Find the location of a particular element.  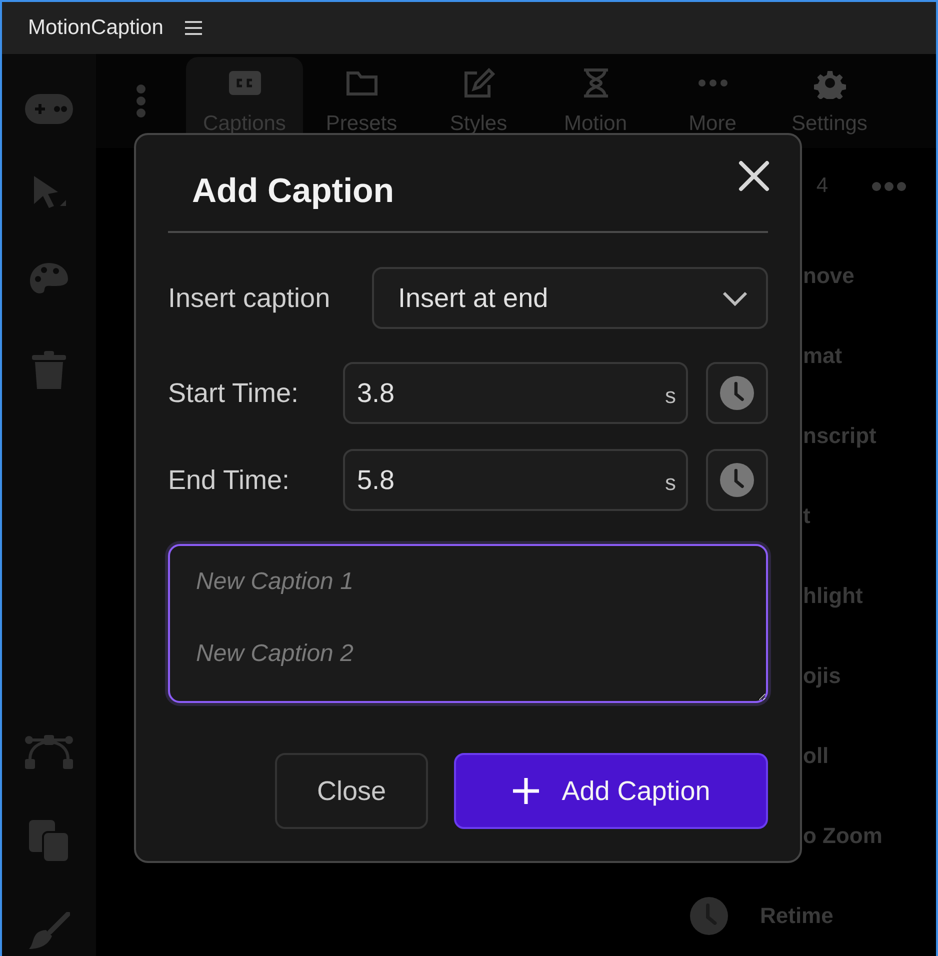

menu-item: mat is located at coordinates (822, 356).